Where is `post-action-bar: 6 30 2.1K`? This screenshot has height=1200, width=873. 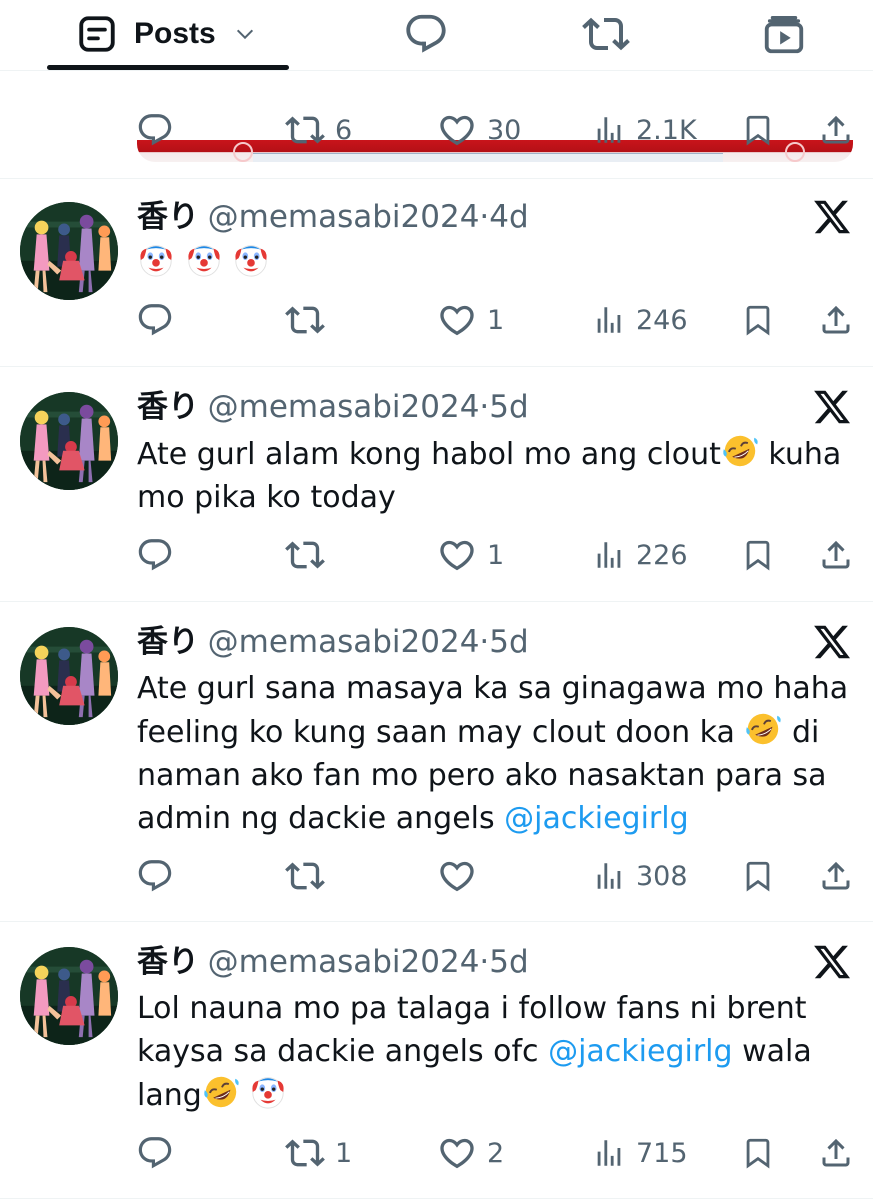
post-action-bar: 6 30 2.1K is located at coordinates (436, 130).